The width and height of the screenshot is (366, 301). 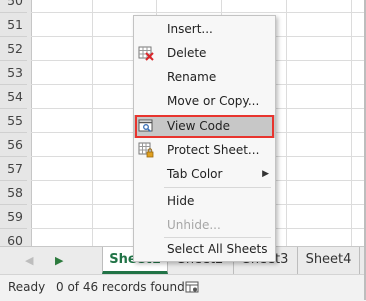 I want to click on row-header-55: 55, so click(x=13, y=121).